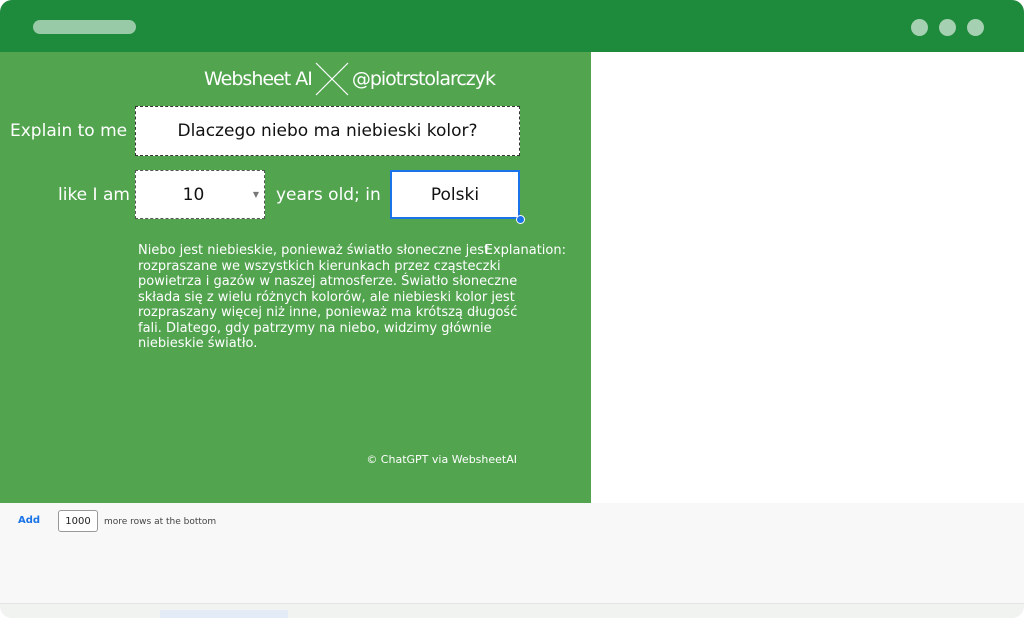  I want to click on sheet-tab, so click(224, 614).